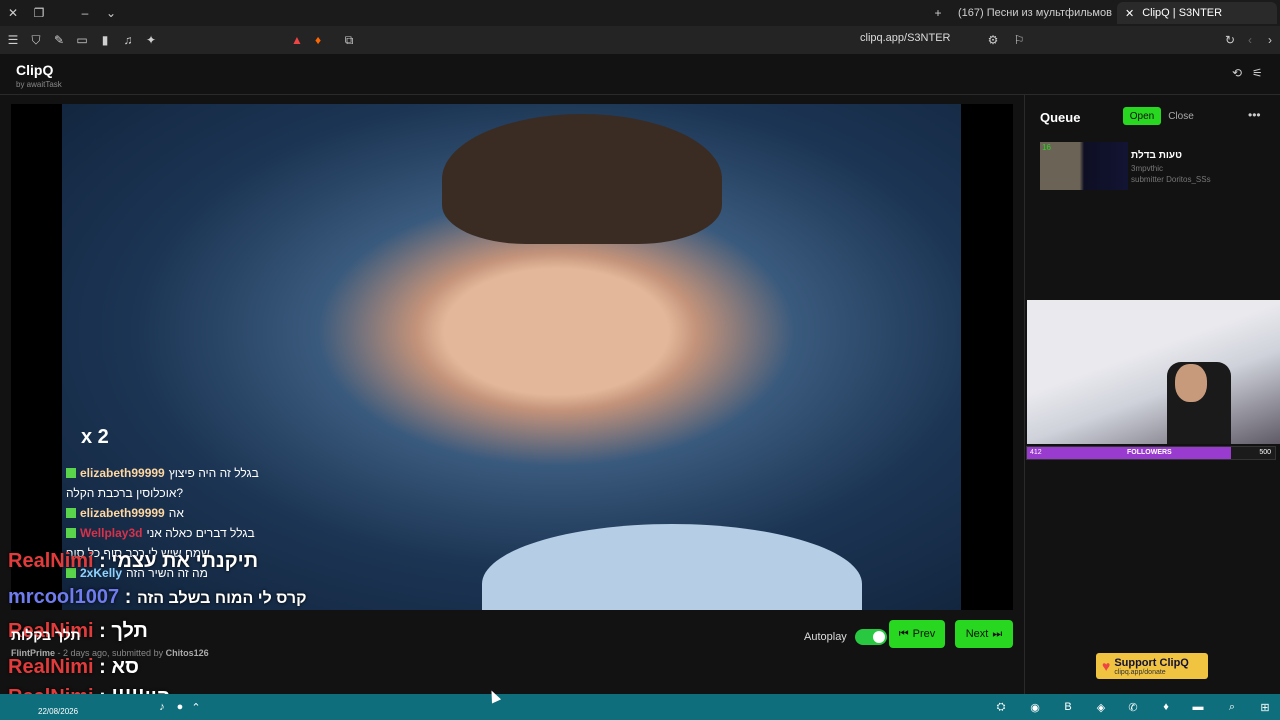  Describe the element at coordinates (905, 38) in the screenshot. I see `url-bar: clipq.app/S3NTER` at that location.